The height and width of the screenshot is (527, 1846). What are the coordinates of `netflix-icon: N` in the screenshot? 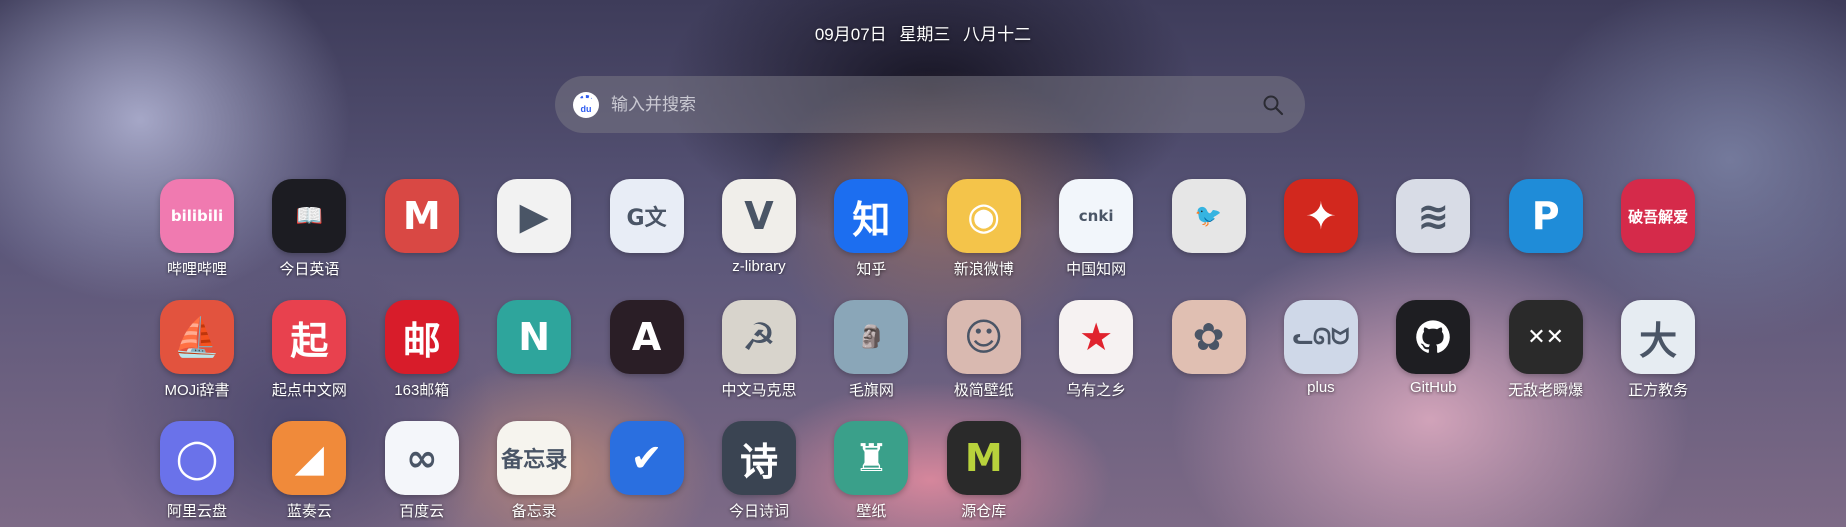 It's located at (534, 337).